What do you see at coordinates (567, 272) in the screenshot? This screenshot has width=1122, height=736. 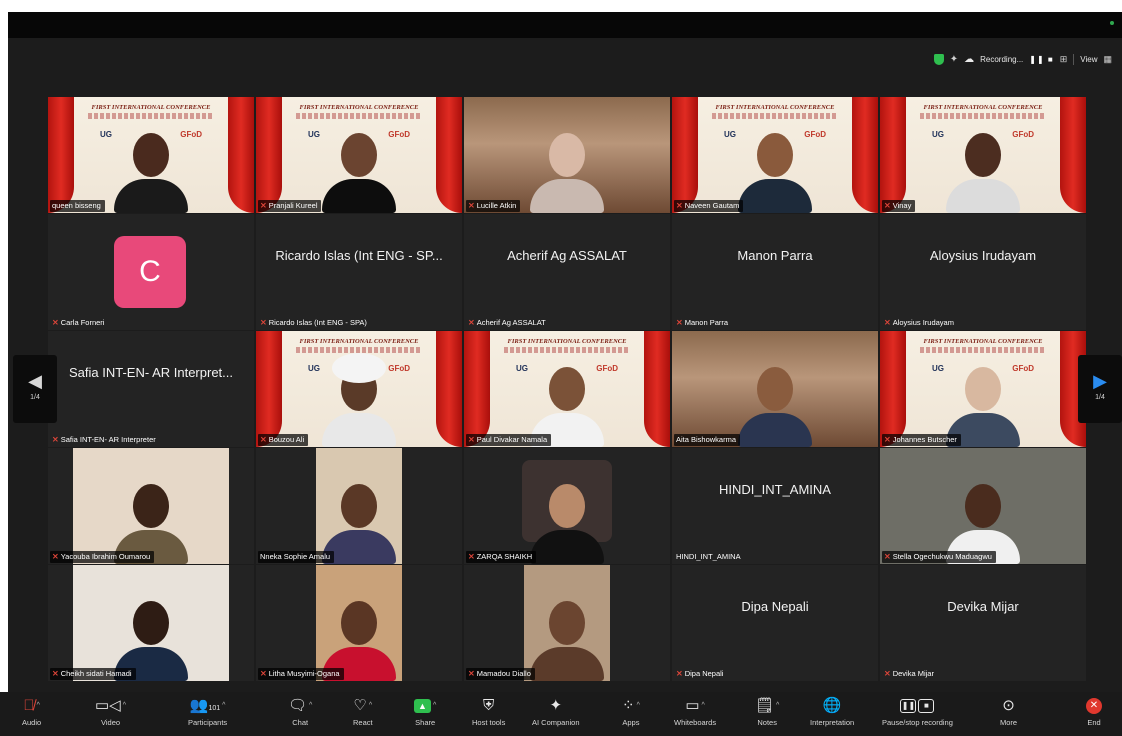 I see `participant-tile: Acherif Ag ASSALAT ⨯ Acherif Ag ASSALAT` at bounding box center [567, 272].